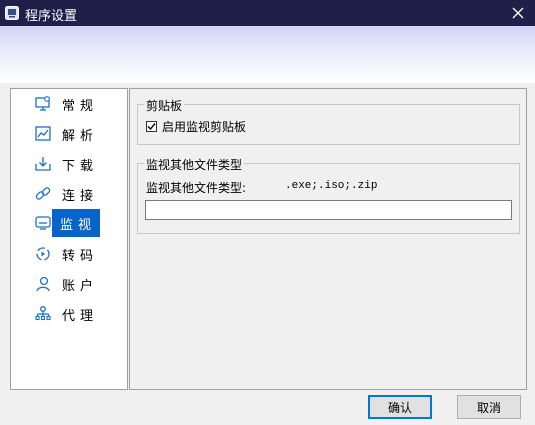 The width and height of the screenshot is (535, 425). Describe the element at coordinates (12, 13) in the screenshot. I see `app-icon` at that location.